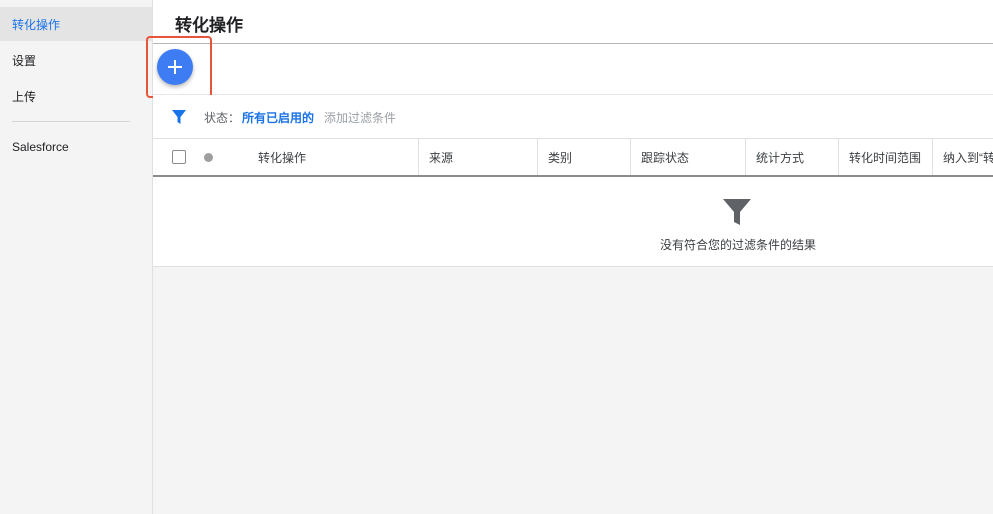 This screenshot has height=514, width=993. I want to click on filter-bar: 状态： 所有已启用的 添加过滤条件, so click(573, 117).